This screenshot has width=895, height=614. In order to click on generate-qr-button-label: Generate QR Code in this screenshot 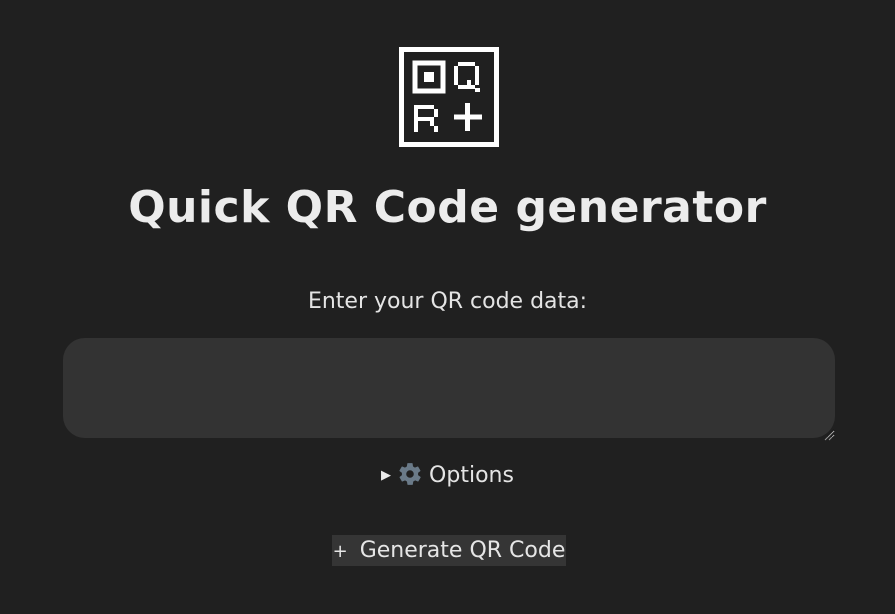, I will do `click(462, 550)`.